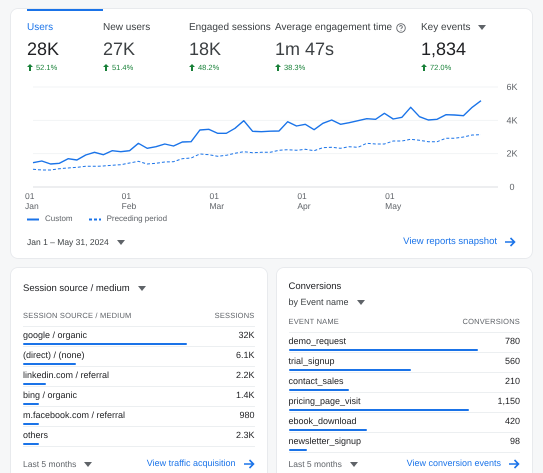  What do you see at coordinates (304, 201) in the screenshot?
I see `x-tick-label: 01 Apr` at bounding box center [304, 201].